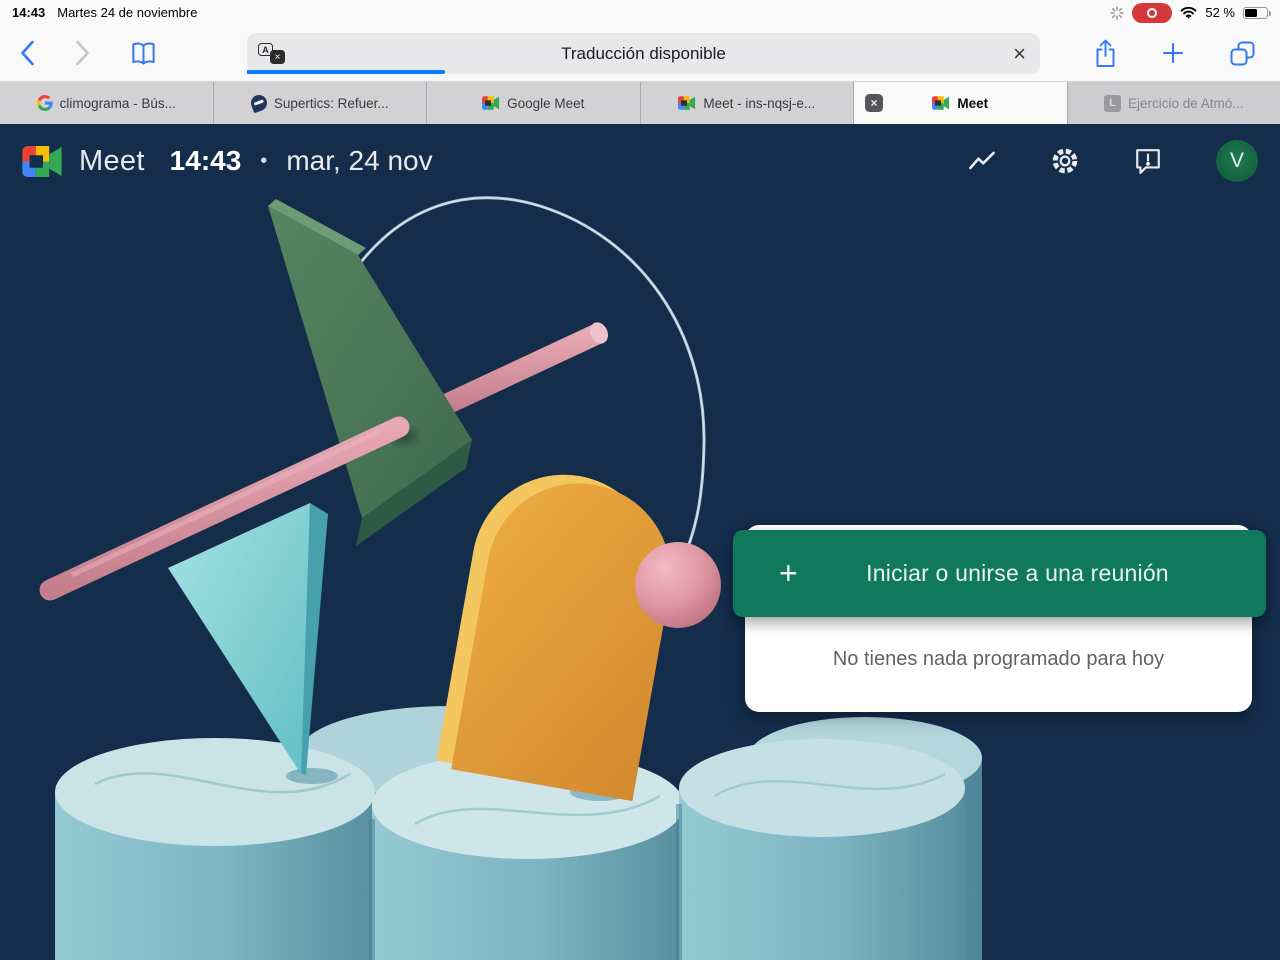 This screenshot has height=960, width=1280. I want to click on letter-l-favicon: L, so click(1112, 103).